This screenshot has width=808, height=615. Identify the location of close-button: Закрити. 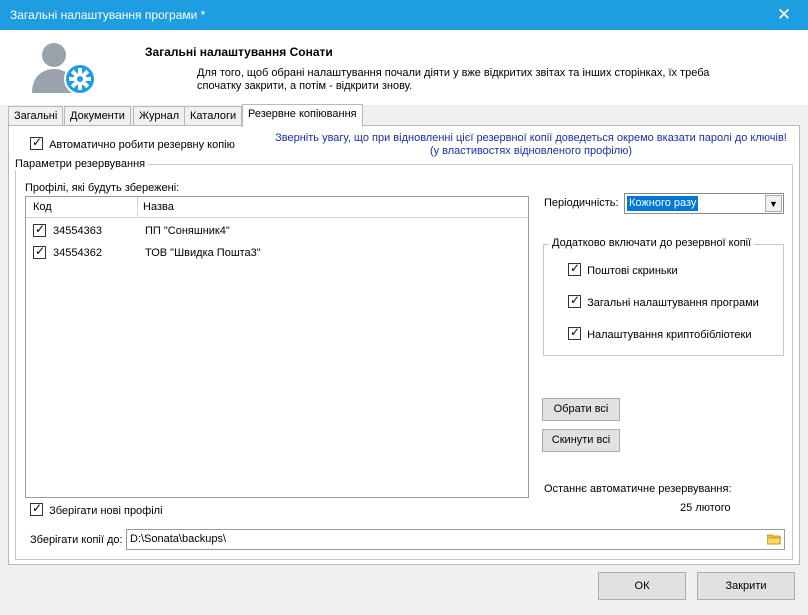
(746, 586).